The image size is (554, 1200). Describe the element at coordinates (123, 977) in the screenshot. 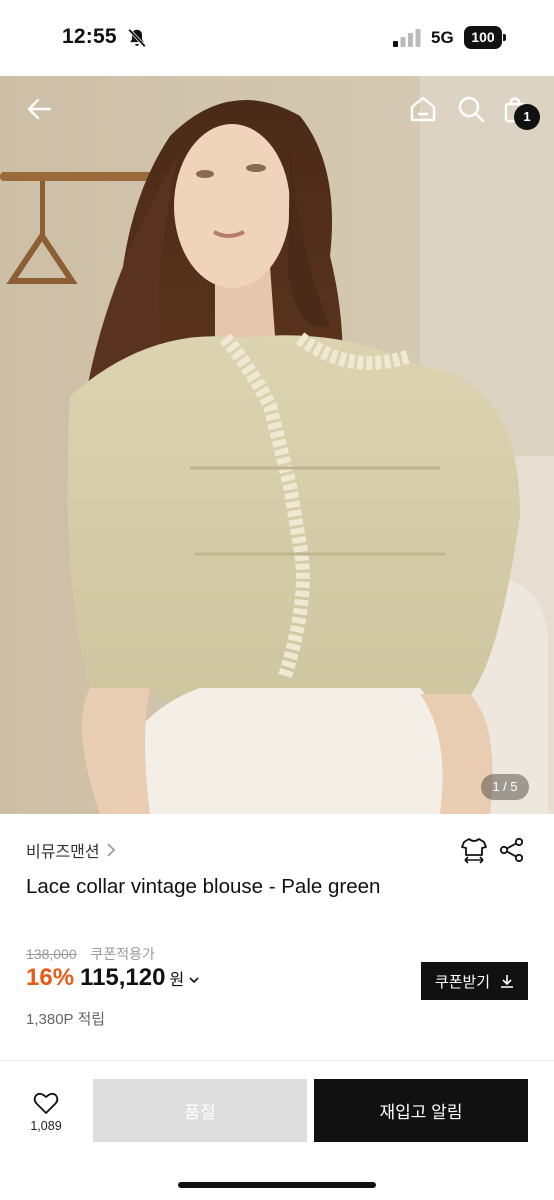

I see `sale-price: 115,120` at that location.